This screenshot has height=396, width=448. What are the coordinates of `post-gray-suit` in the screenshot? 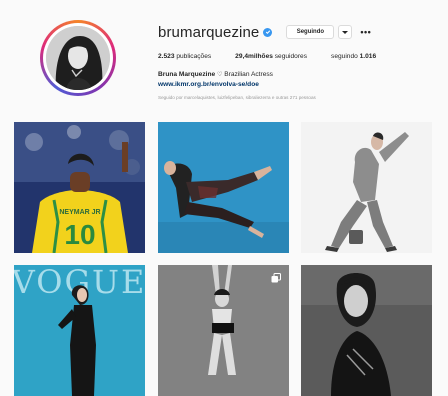 It's located at (366, 187).